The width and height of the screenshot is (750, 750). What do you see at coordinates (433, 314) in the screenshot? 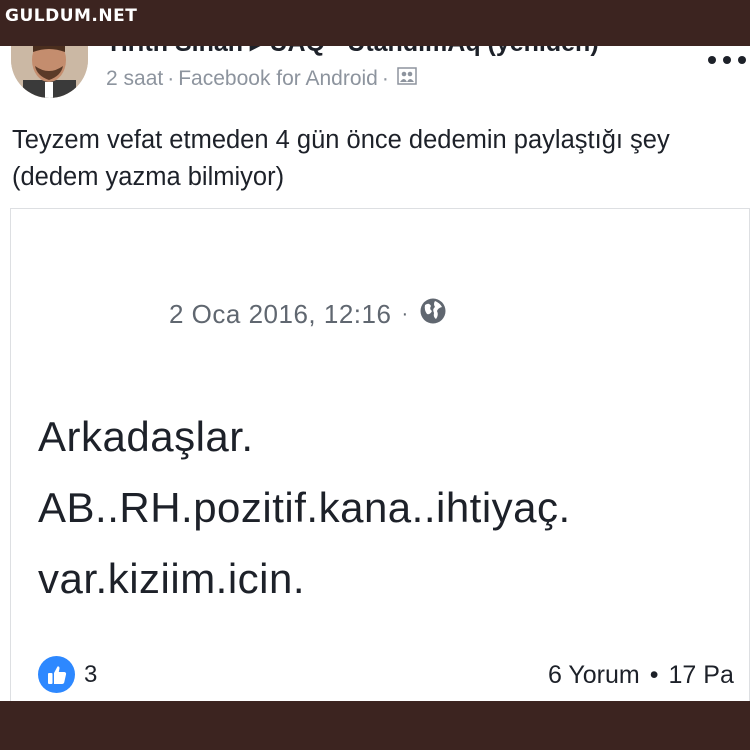
I see `globe-icon` at bounding box center [433, 314].